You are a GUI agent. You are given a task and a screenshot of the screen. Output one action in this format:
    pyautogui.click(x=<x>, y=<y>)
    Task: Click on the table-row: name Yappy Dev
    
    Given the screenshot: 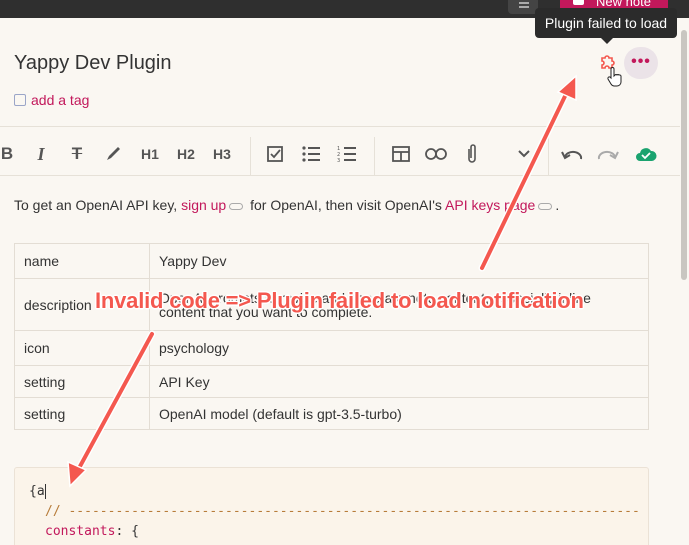 What is the action you would take?
    pyautogui.click(x=331, y=261)
    